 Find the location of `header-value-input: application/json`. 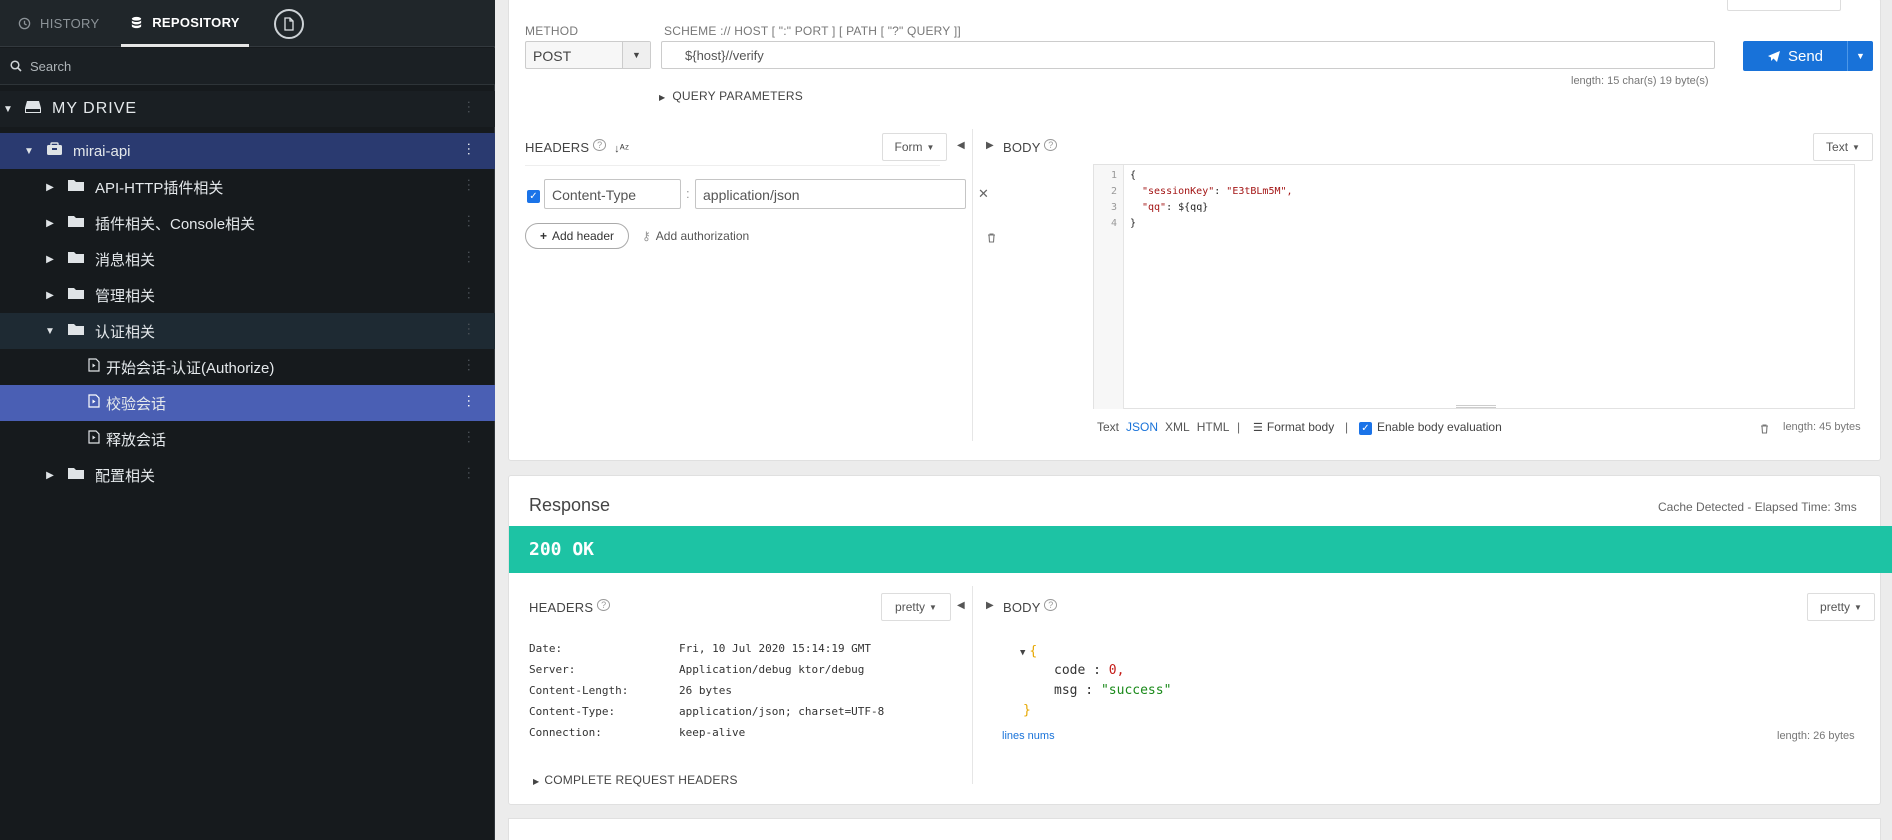

header-value-input: application/json is located at coordinates (830, 194).